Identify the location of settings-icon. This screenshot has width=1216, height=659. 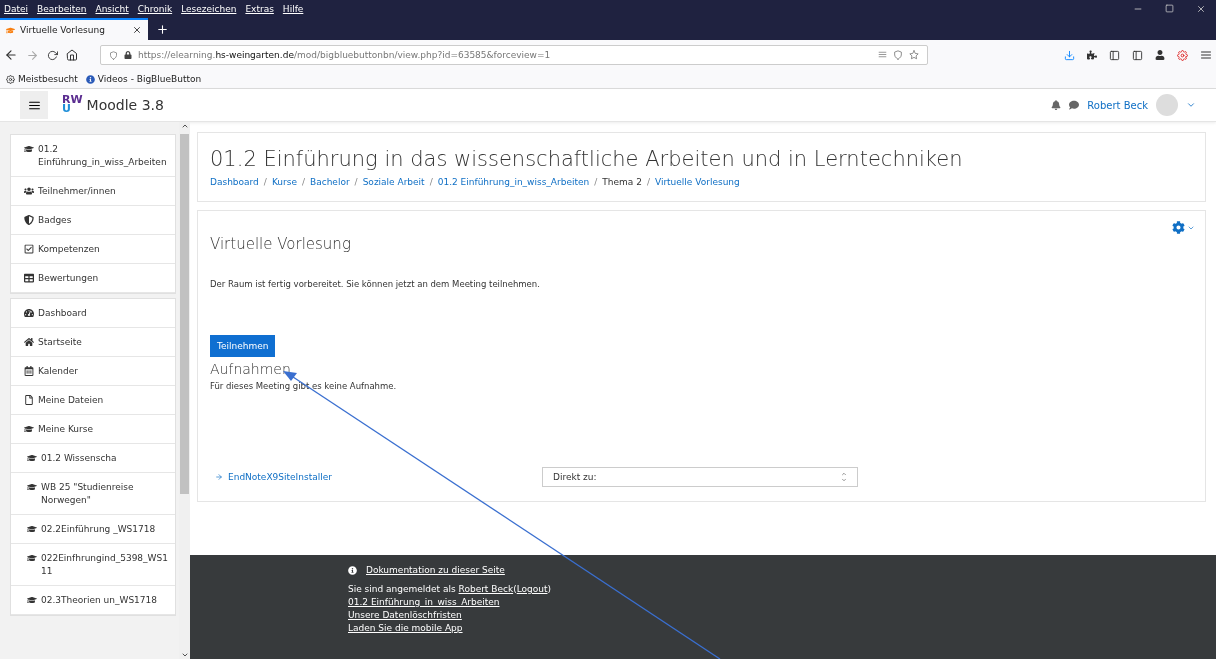
(1178, 227).